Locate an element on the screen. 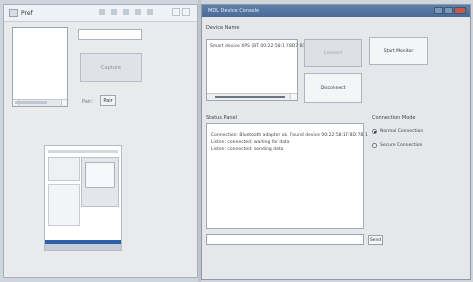 Image resolution: width=473 pixels, height=282 pixels. radio-label: Normal Connection is located at coordinates (402, 131).